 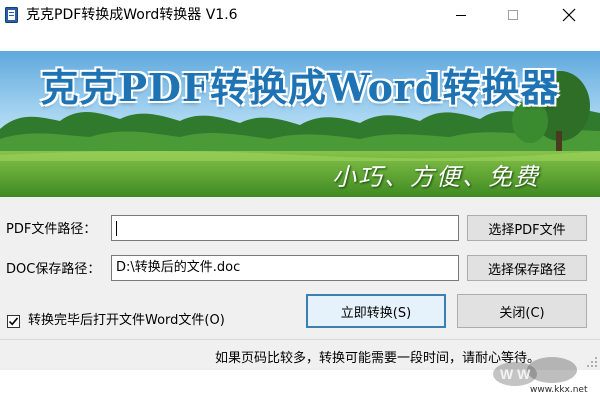 What do you see at coordinates (300, 87) in the screenshot?
I see `banner-title: 克克PDF转换成Word转换器` at bounding box center [300, 87].